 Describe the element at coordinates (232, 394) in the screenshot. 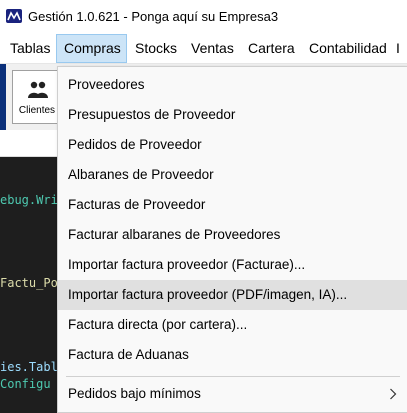

I see `menu-item-pedidos-bajo-minimos: Pedidos bajo mínimos` at that location.